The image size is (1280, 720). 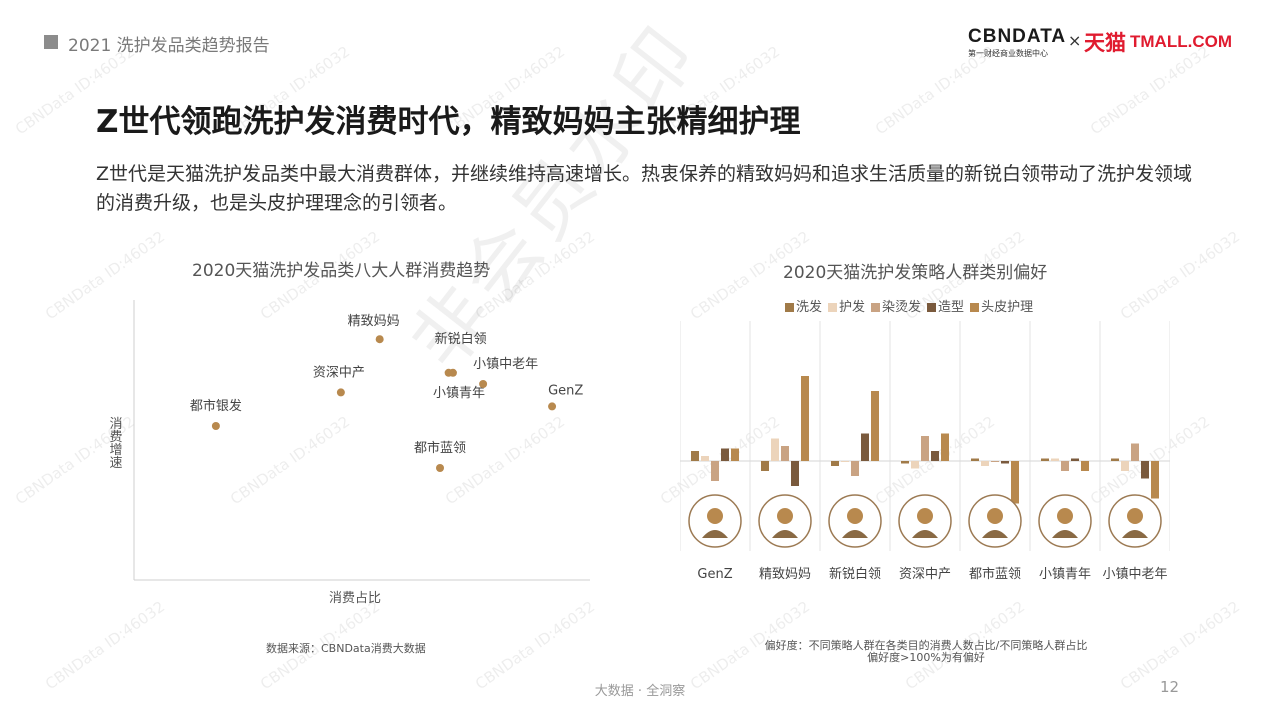 I want to click on category-label: 都市蓝领, so click(x=995, y=574).